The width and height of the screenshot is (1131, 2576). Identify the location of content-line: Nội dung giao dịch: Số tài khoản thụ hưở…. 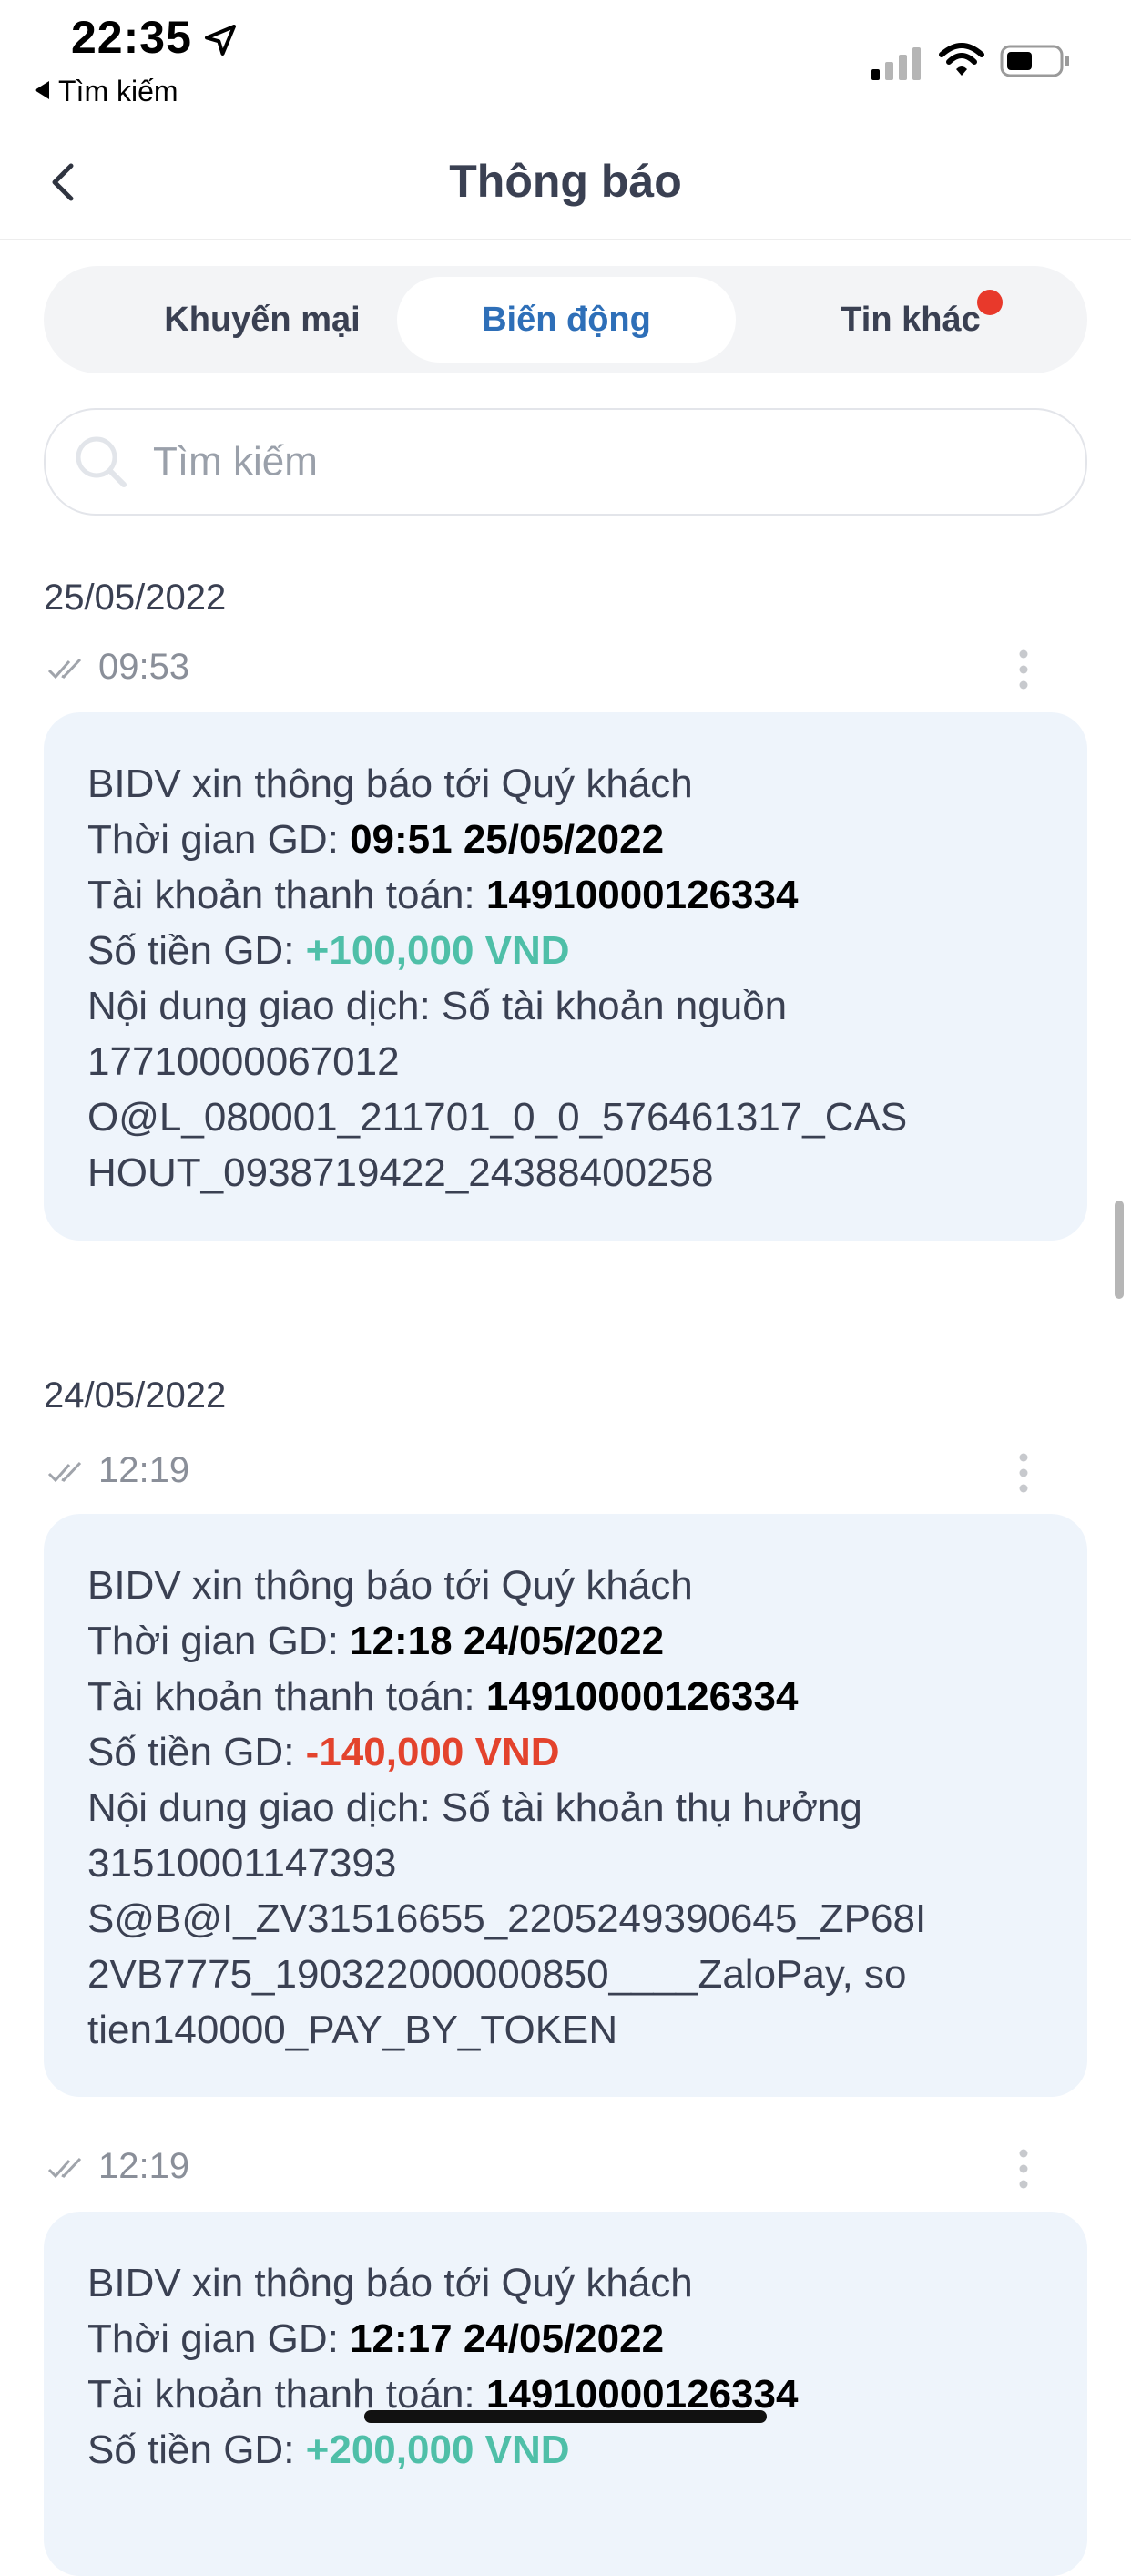
(475, 1807).